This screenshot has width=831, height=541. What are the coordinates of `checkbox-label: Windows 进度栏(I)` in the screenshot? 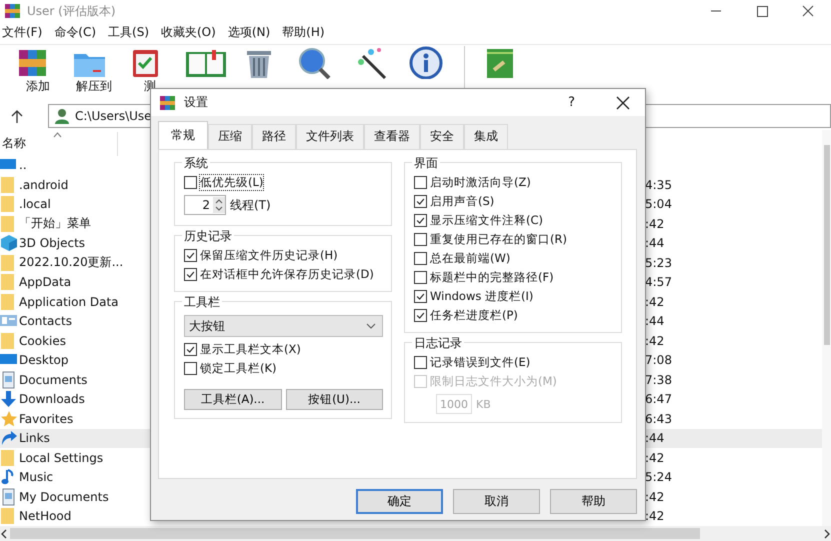 It's located at (482, 296).